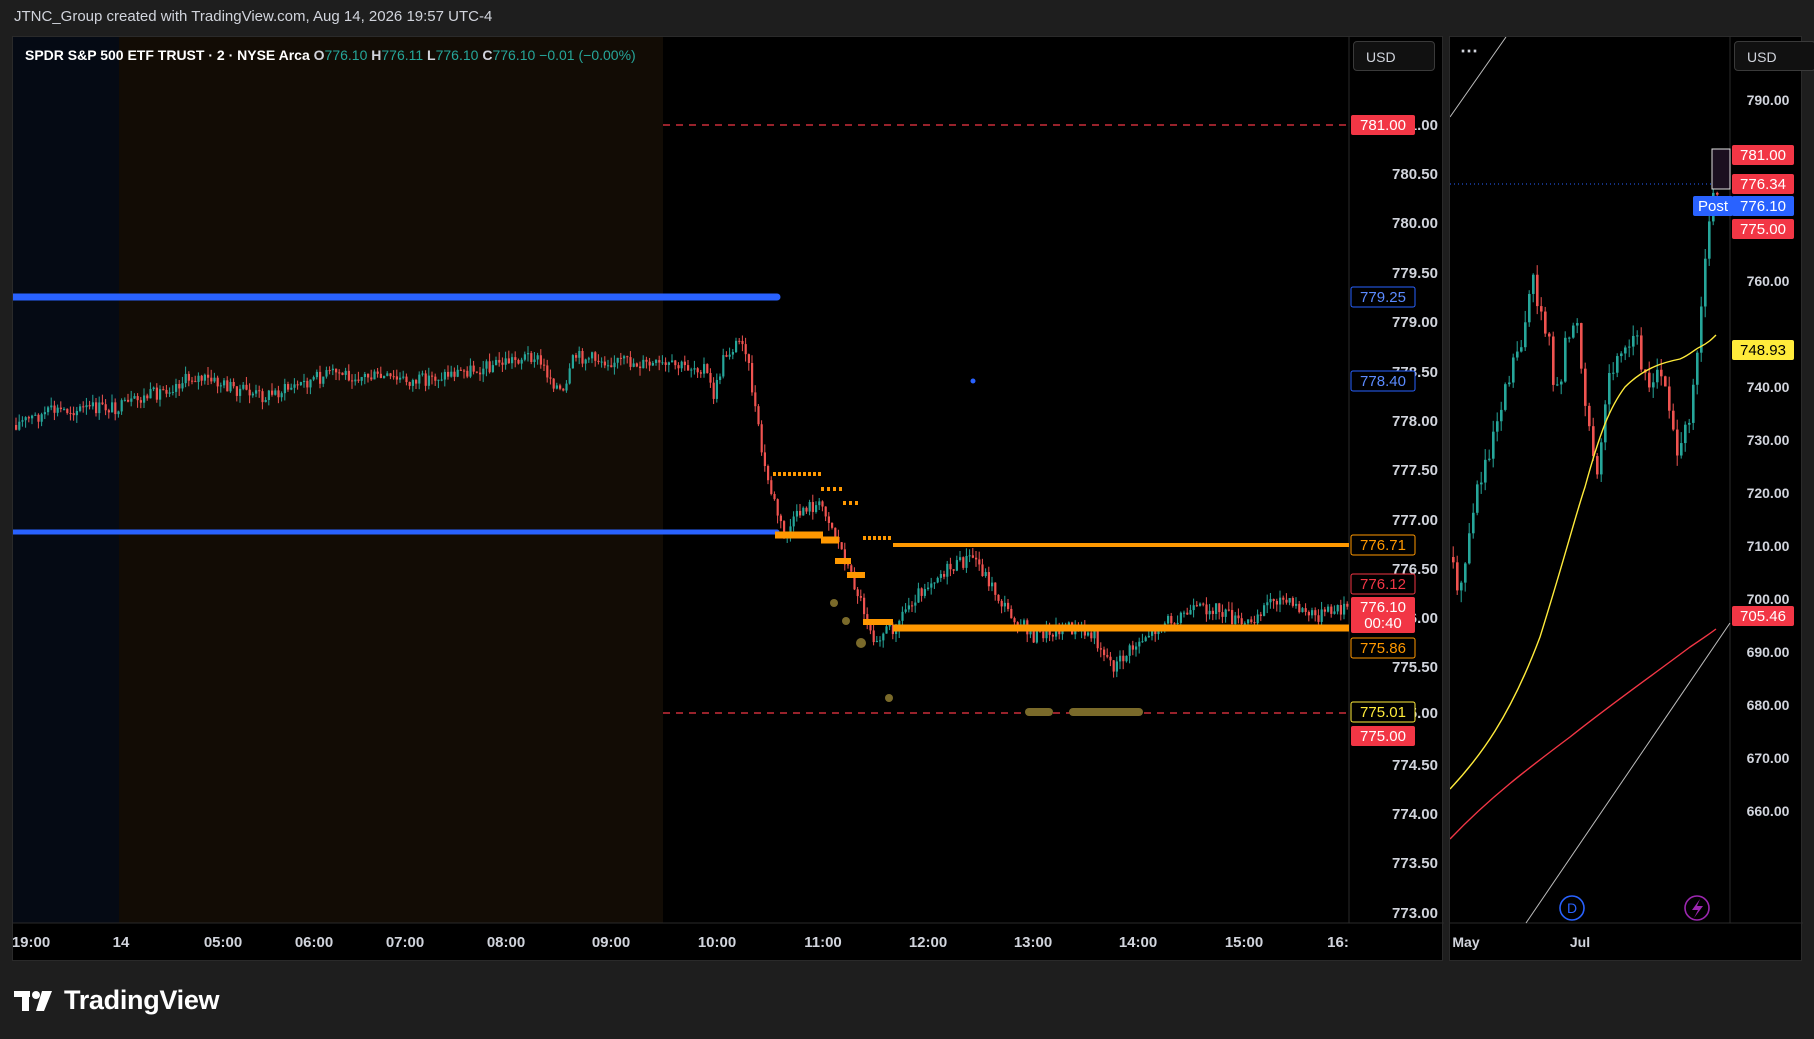 This screenshot has width=1814, height=1039. Describe the element at coordinates (1244, 942) in the screenshot. I see `time-tick-label: 15:00` at that location.